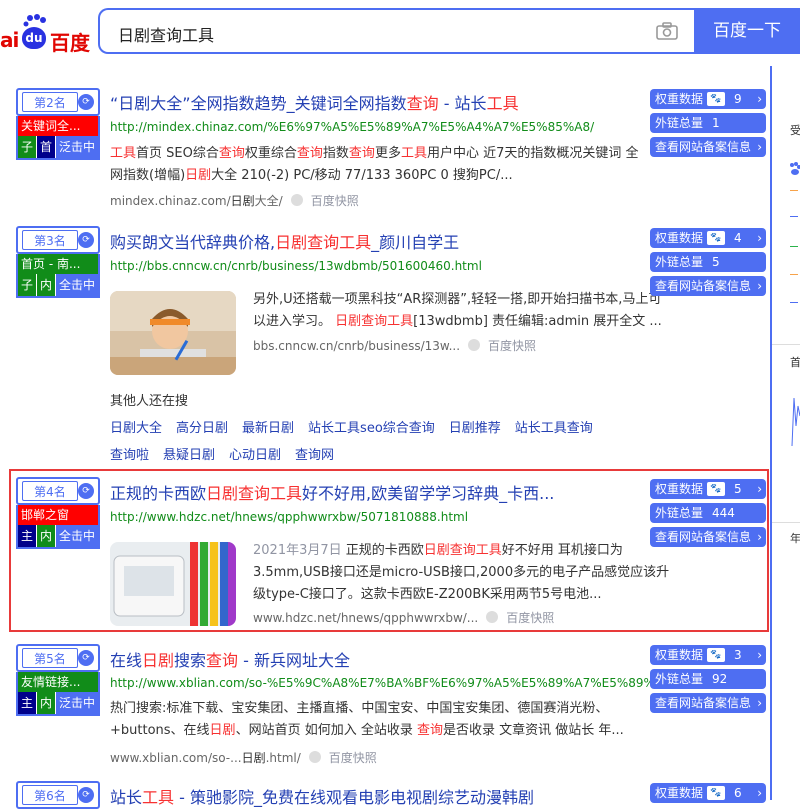 The width and height of the screenshot is (800, 809). What do you see at coordinates (554, 426) in the screenshot?
I see `related-link: 站长工具查询` at bounding box center [554, 426].